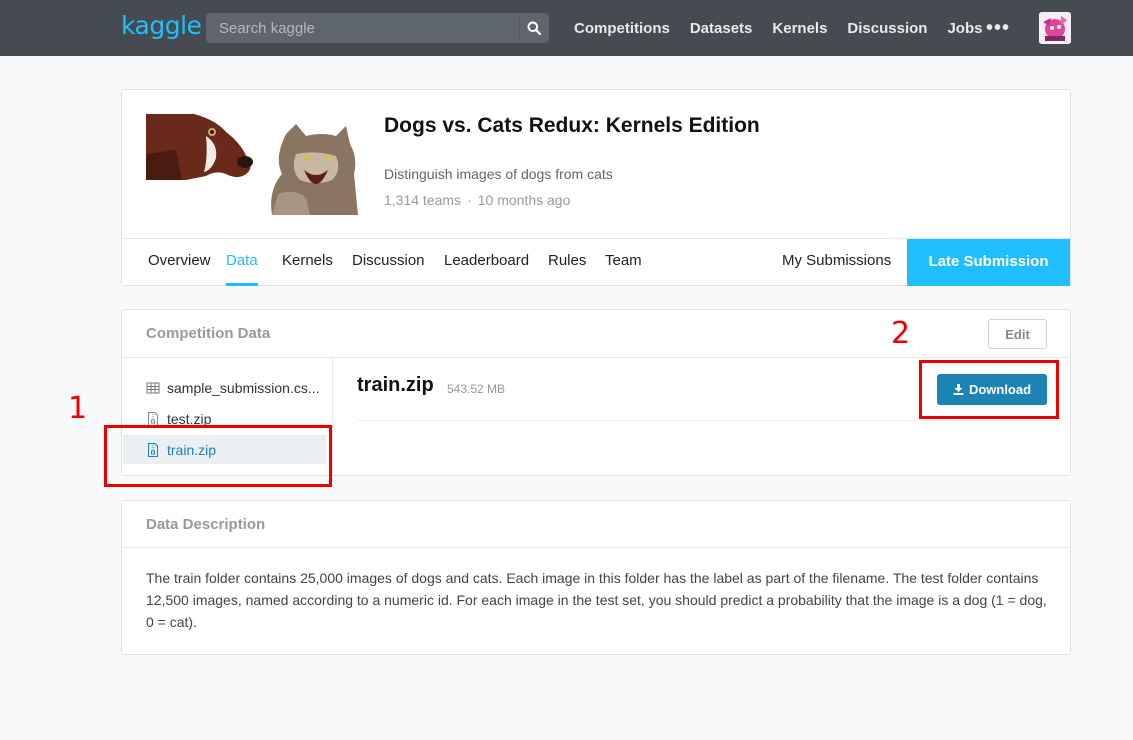 Image resolution: width=1133 pixels, height=740 pixels. I want to click on nav-jobs: Jobs, so click(964, 28).